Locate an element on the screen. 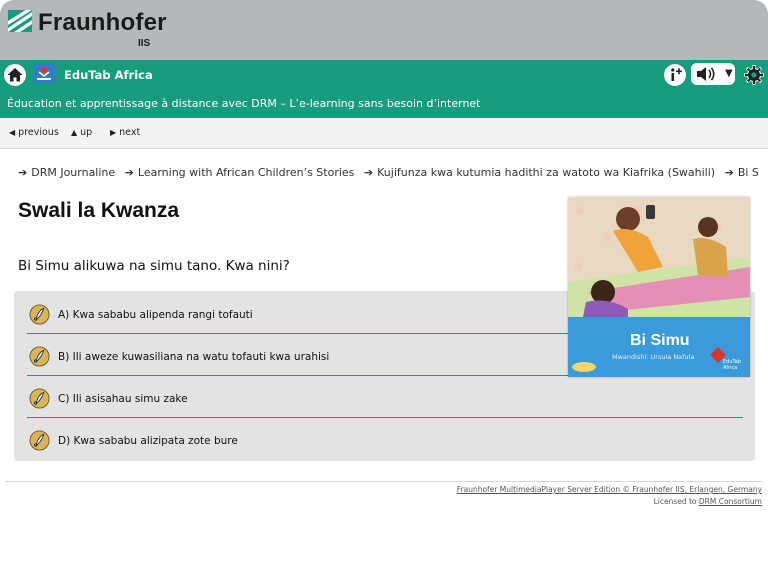 The image size is (768, 577). brand-name: Fraunhofer is located at coordinates (102, 22).